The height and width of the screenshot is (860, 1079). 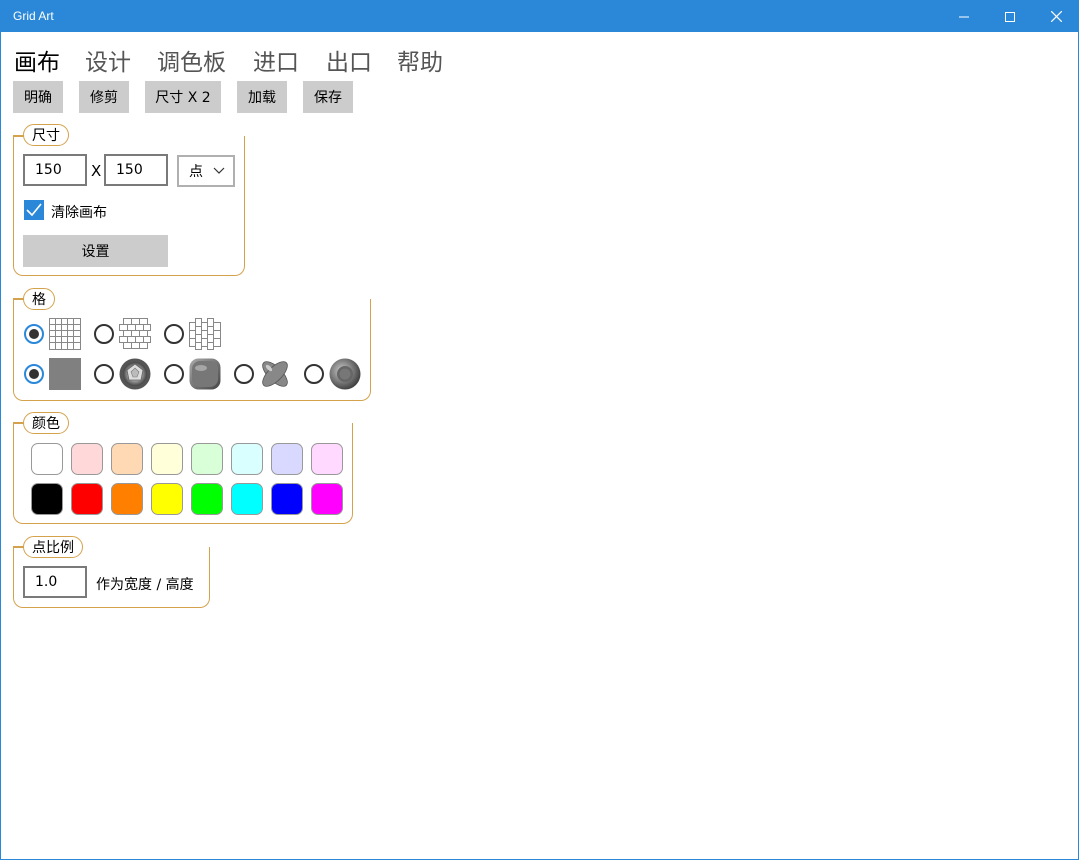 I want to click on height-input: 150, so click(x=136, y=170).